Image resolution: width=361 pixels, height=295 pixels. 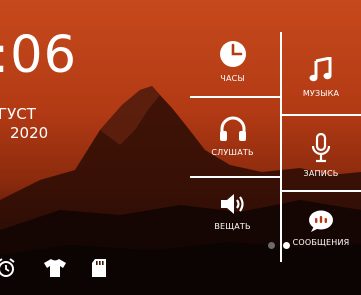 What do you see at coordinates (18, 114) in the screenshot?
I see `date-month: ГУСТ` at bounding box center [18, 114].